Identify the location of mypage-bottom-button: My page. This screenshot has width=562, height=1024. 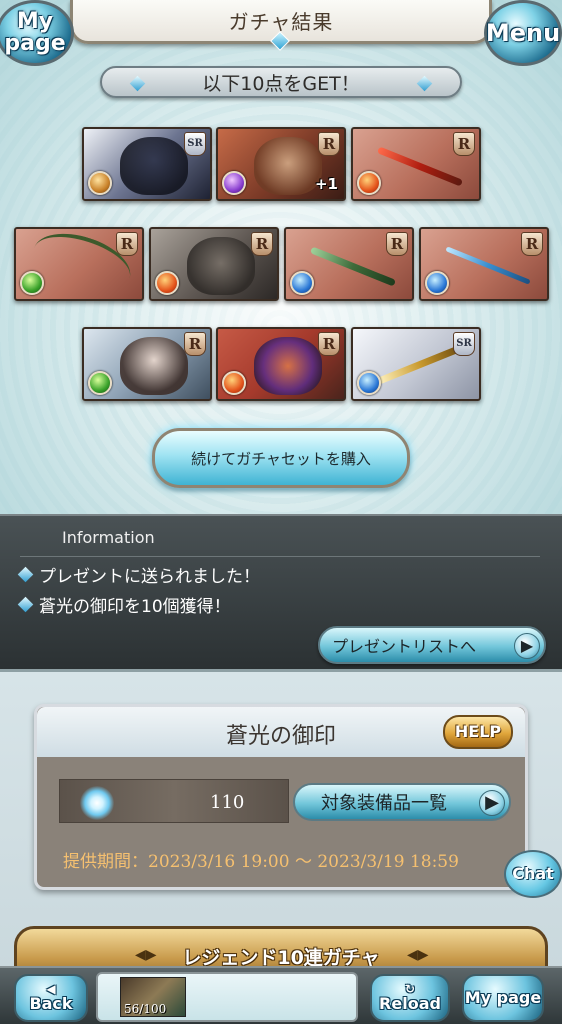
(503, 998).